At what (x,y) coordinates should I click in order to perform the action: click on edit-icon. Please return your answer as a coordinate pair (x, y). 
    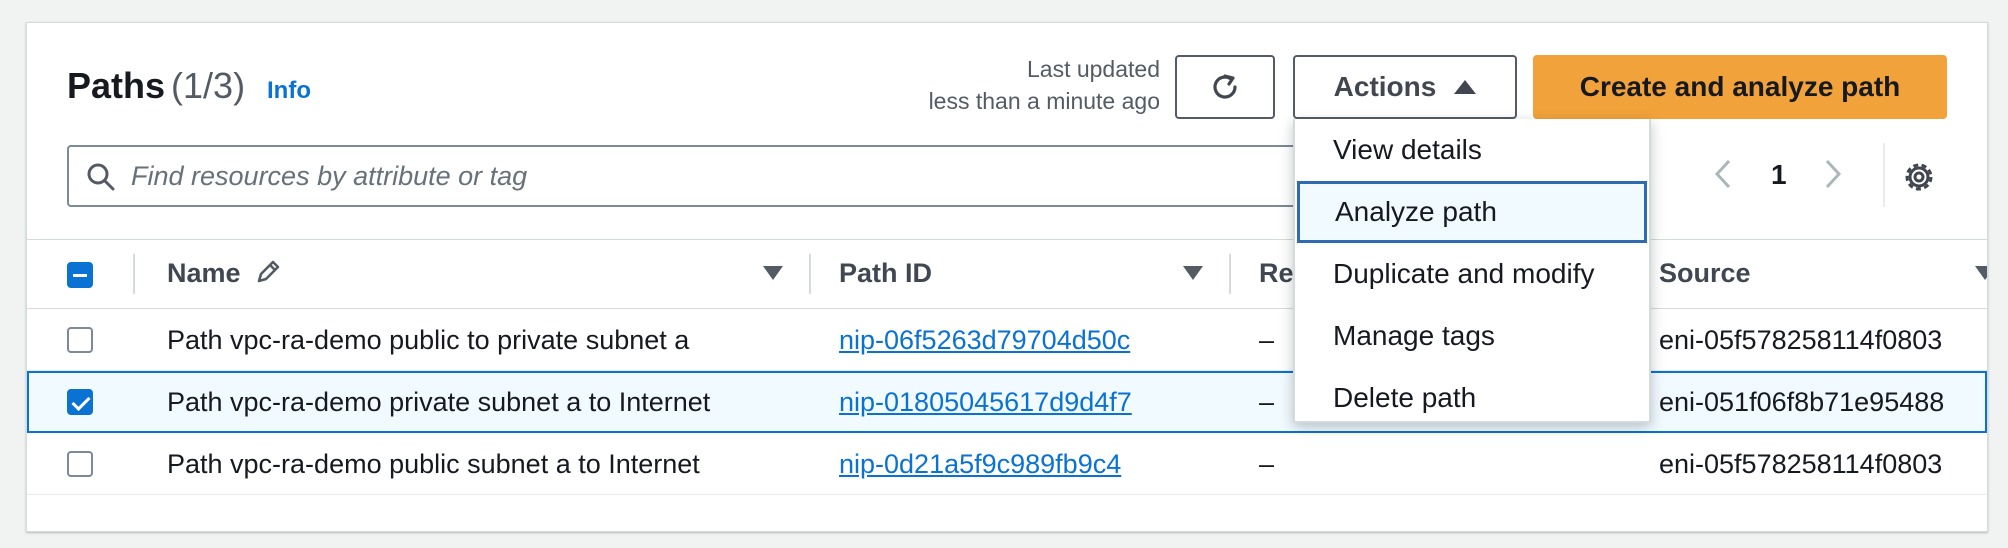
    Looking at the image, I should click on (268, 271).